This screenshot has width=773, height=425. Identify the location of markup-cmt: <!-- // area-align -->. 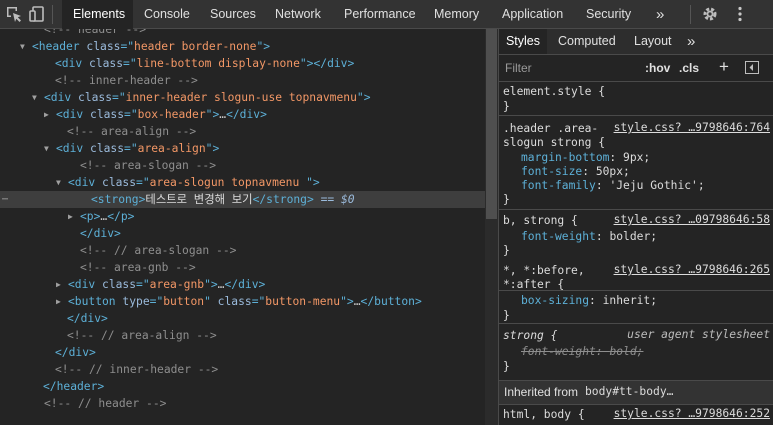
(142, 335).